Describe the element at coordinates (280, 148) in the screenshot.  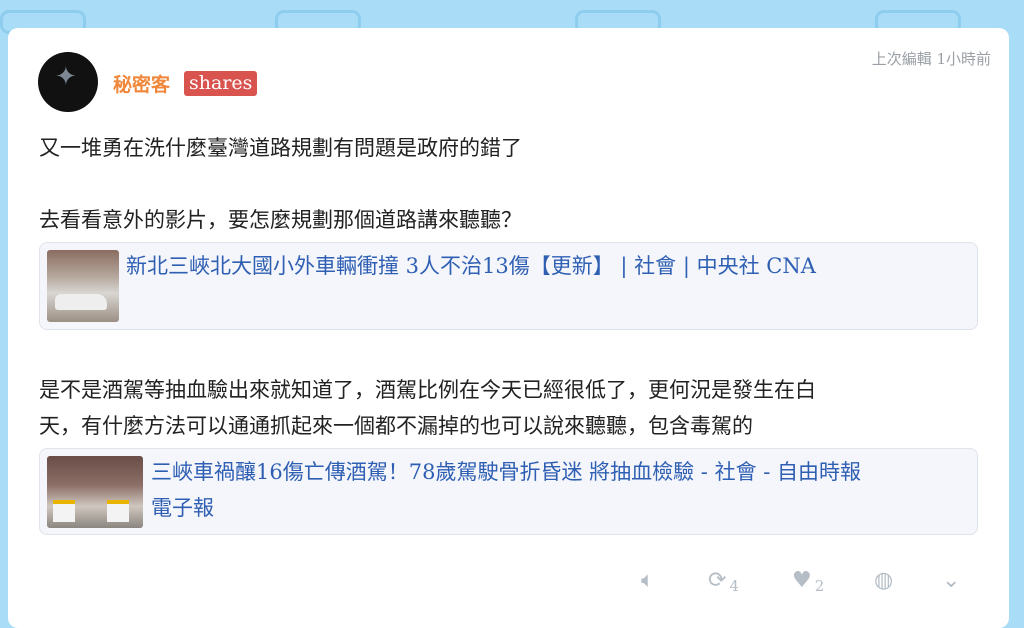
I see `post-text-line-1: 又一堆勇在洗什麼臺灣道路規劃有問題是政府的錯了` at that location.